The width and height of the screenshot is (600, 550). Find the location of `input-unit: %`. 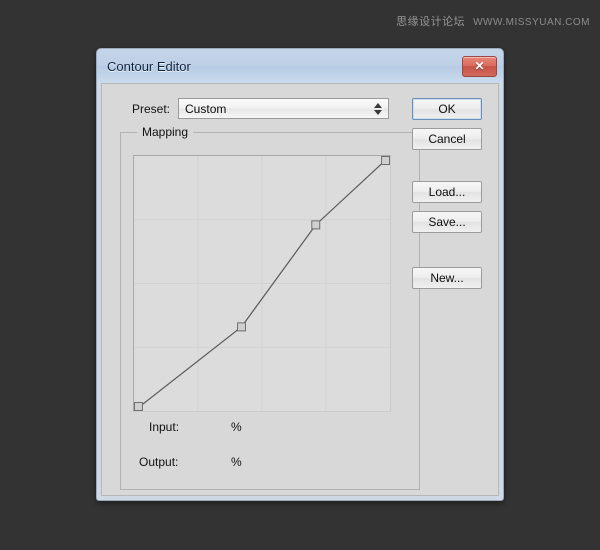

input-unit: % is located at coordinates (236, 427).